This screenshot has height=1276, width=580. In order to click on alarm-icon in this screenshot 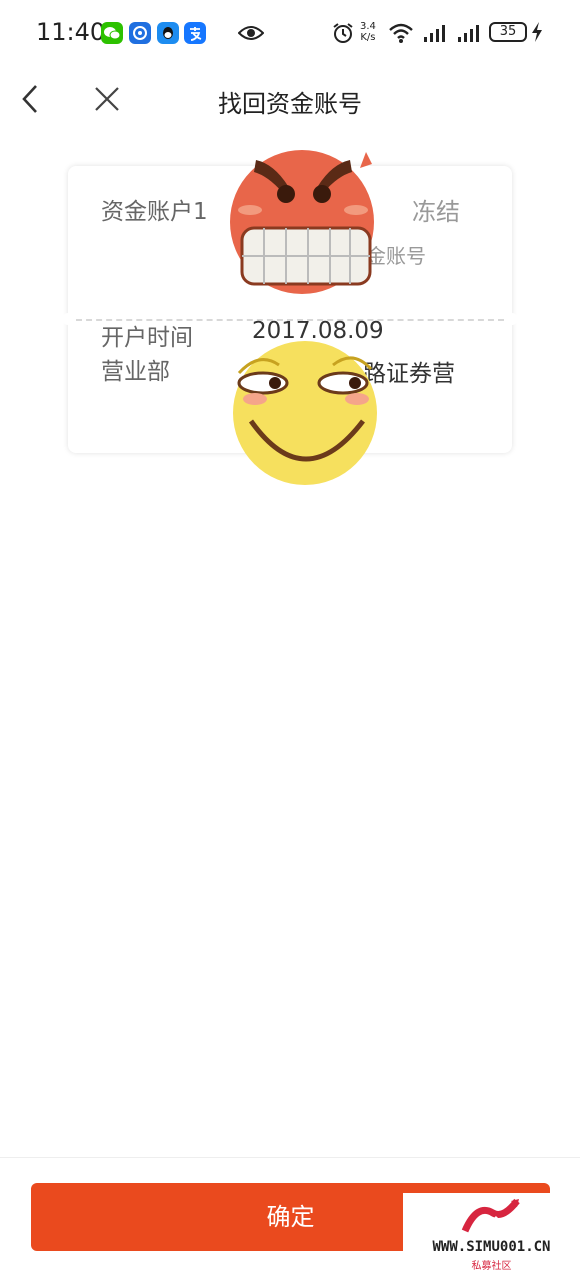, I will do `click(343, 33)`.